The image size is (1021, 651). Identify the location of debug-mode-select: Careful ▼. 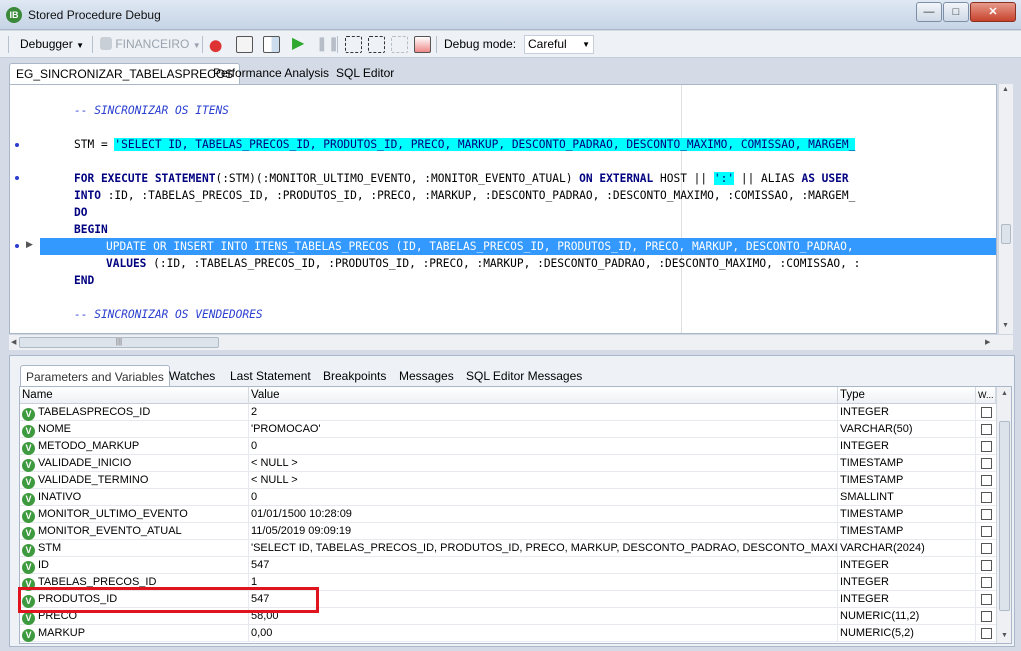
(559, 44).